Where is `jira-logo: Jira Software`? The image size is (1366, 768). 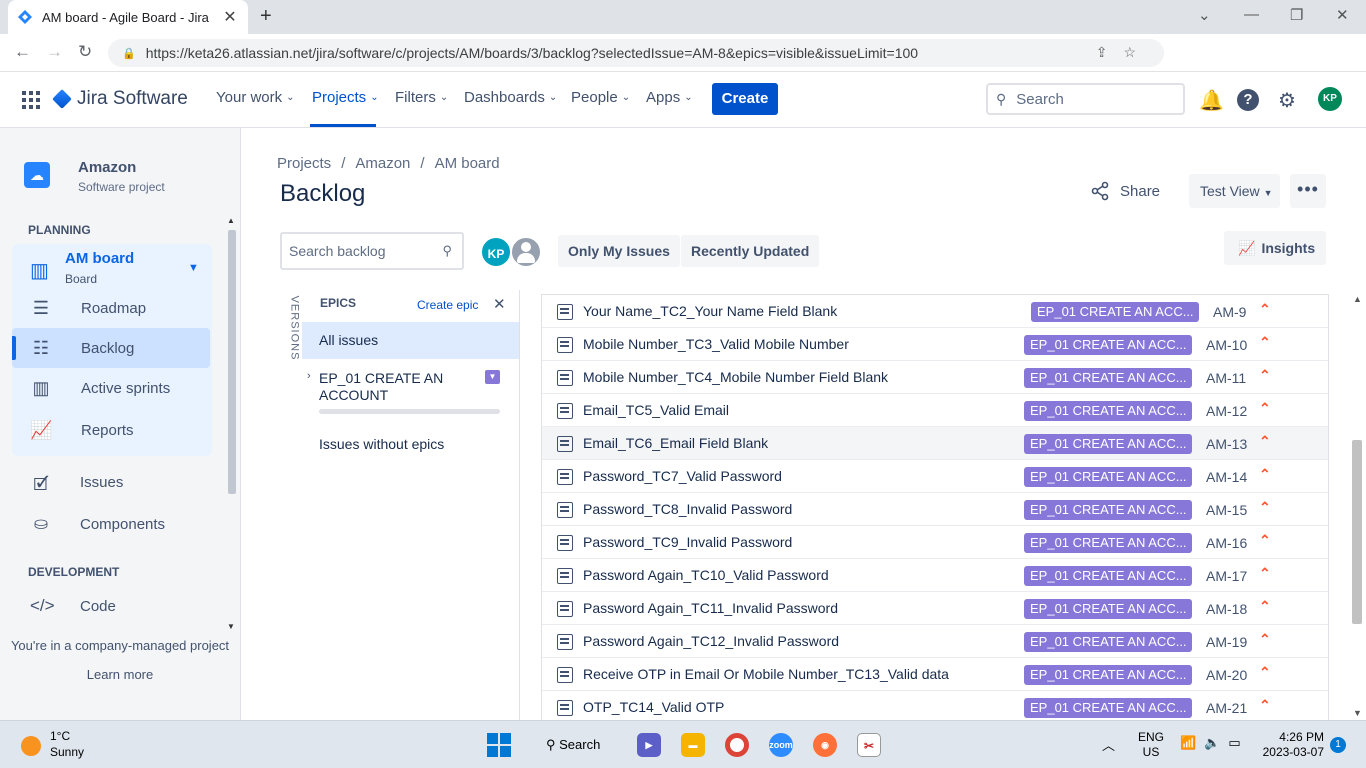
jira-logo: Jira Software is located at coordinates (120, 99).